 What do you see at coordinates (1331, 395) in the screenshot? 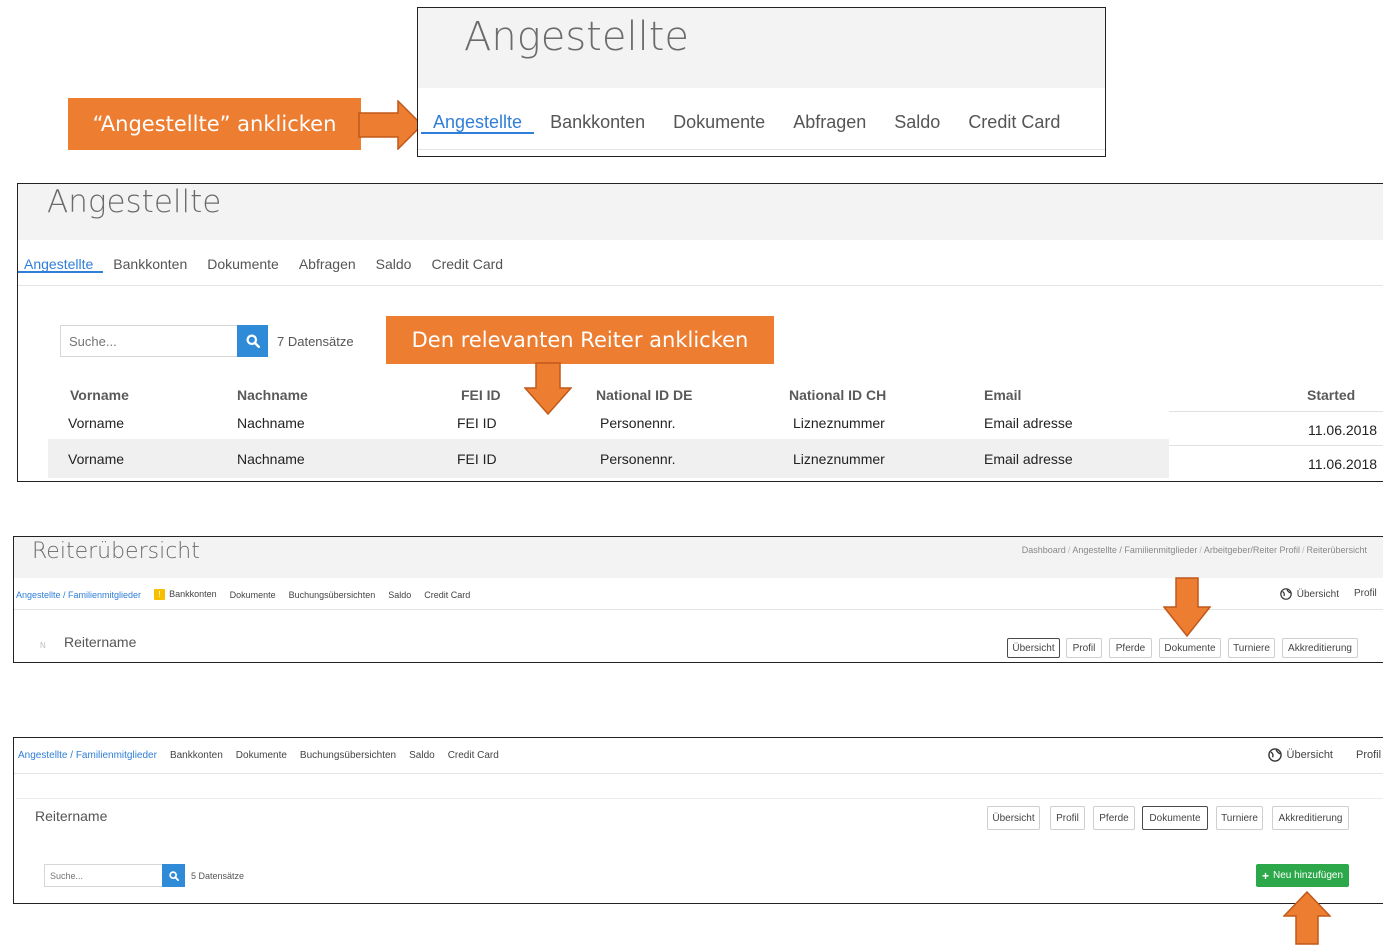
I see `column-header-started: Started` at bounding box center [1331, 395].